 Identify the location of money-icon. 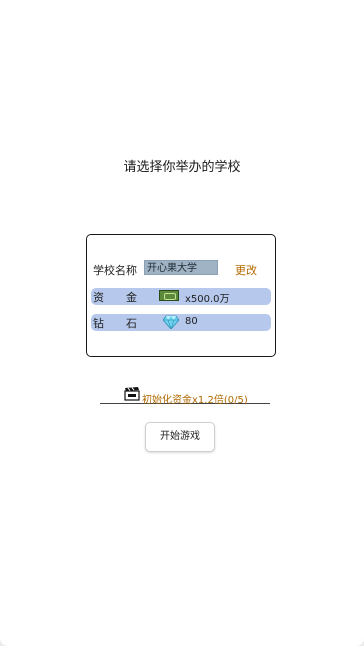
(169, 295).